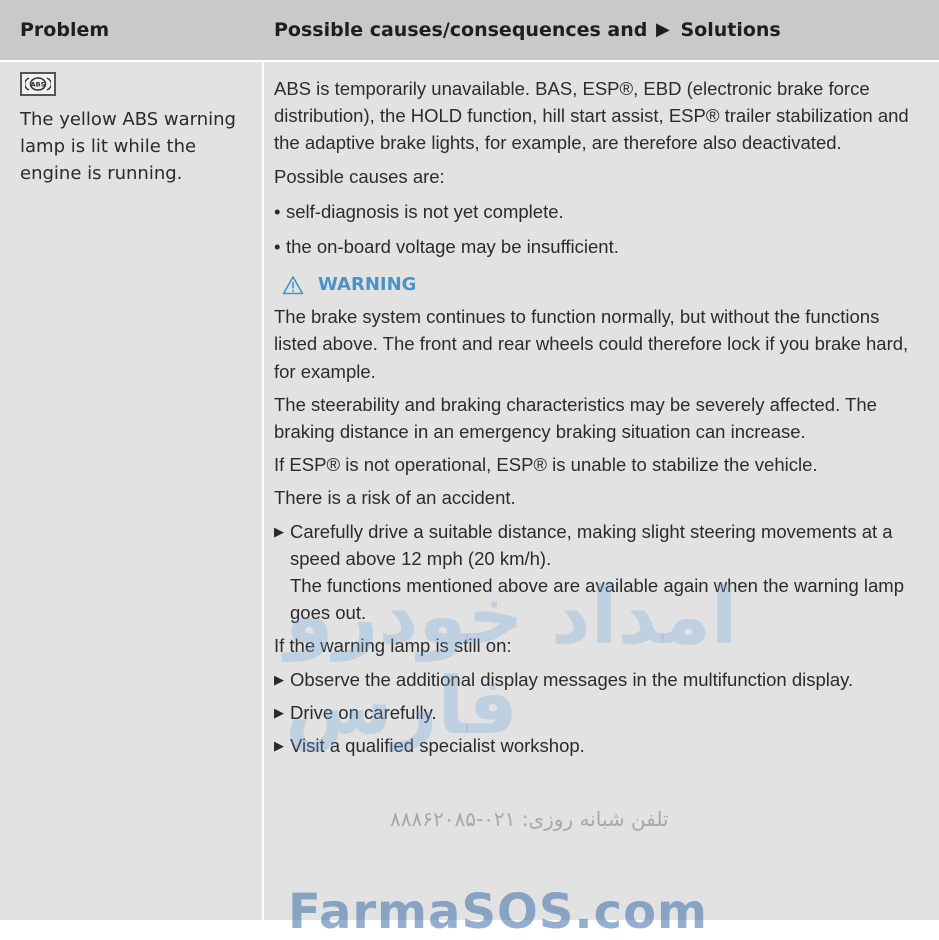  Describe the element at coordinates (437, 746) in the screenshot. I see `step-text: Visit a qualified specialist workshop.` at that location.